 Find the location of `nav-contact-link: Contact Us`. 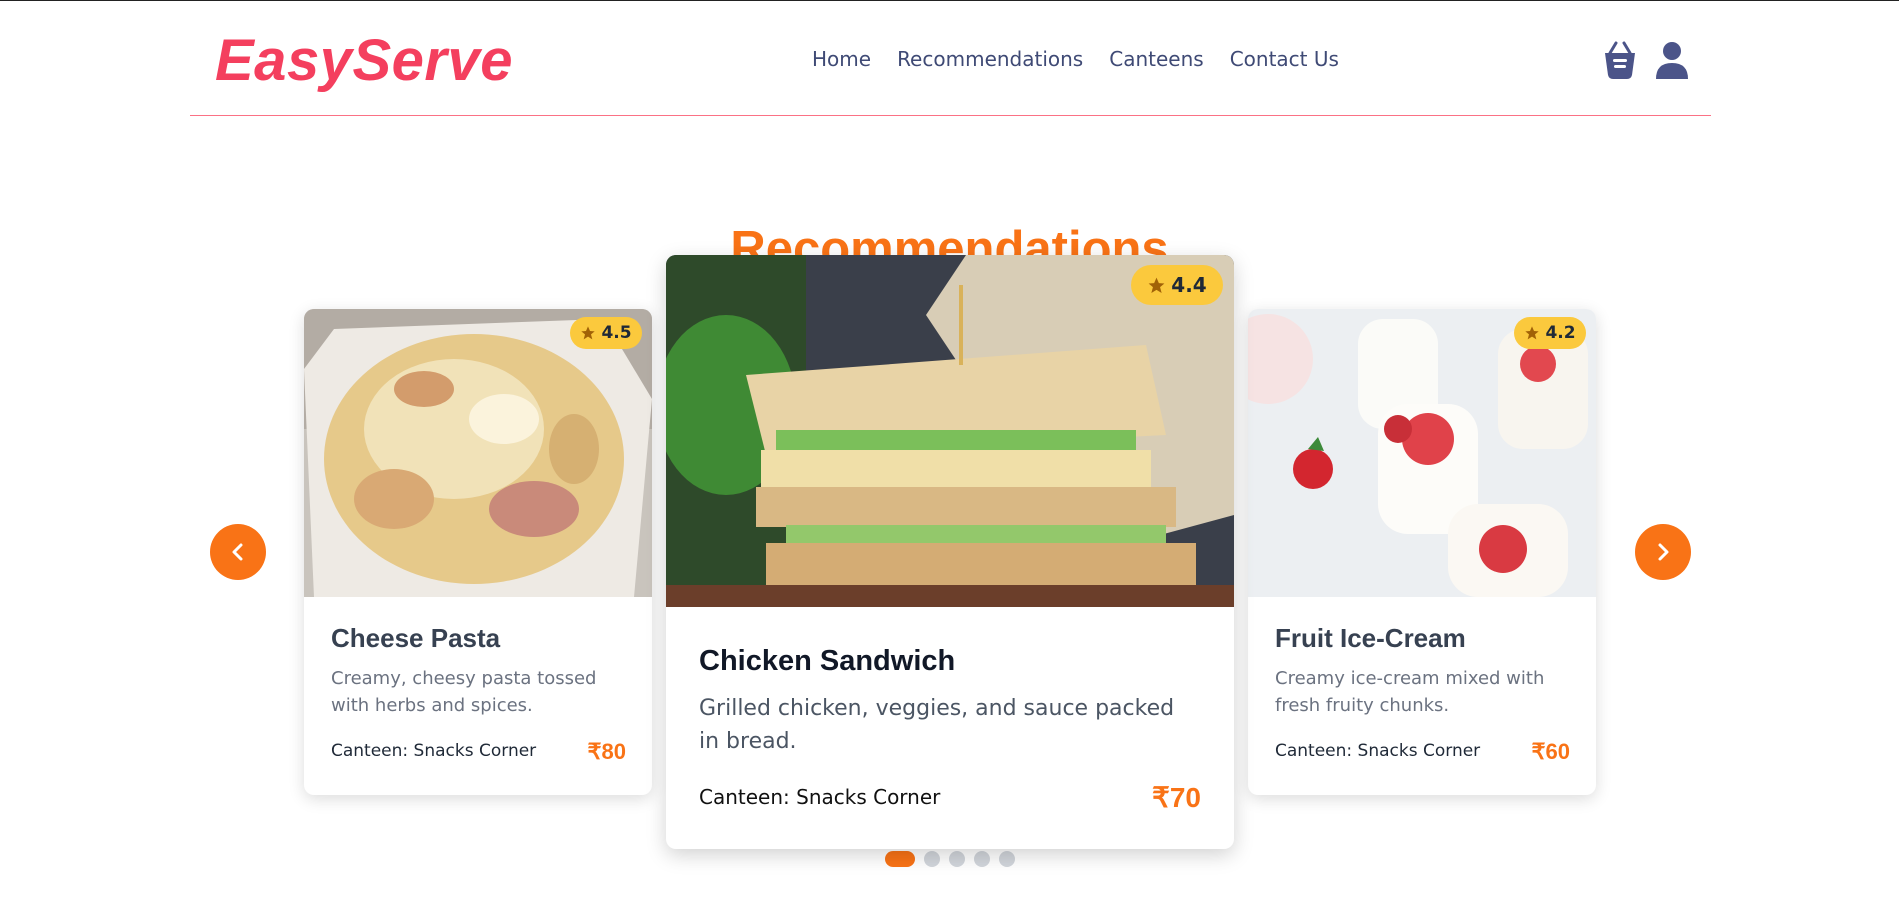

nav-contact-link: Contact Us is located at coordinates (1284, 59).